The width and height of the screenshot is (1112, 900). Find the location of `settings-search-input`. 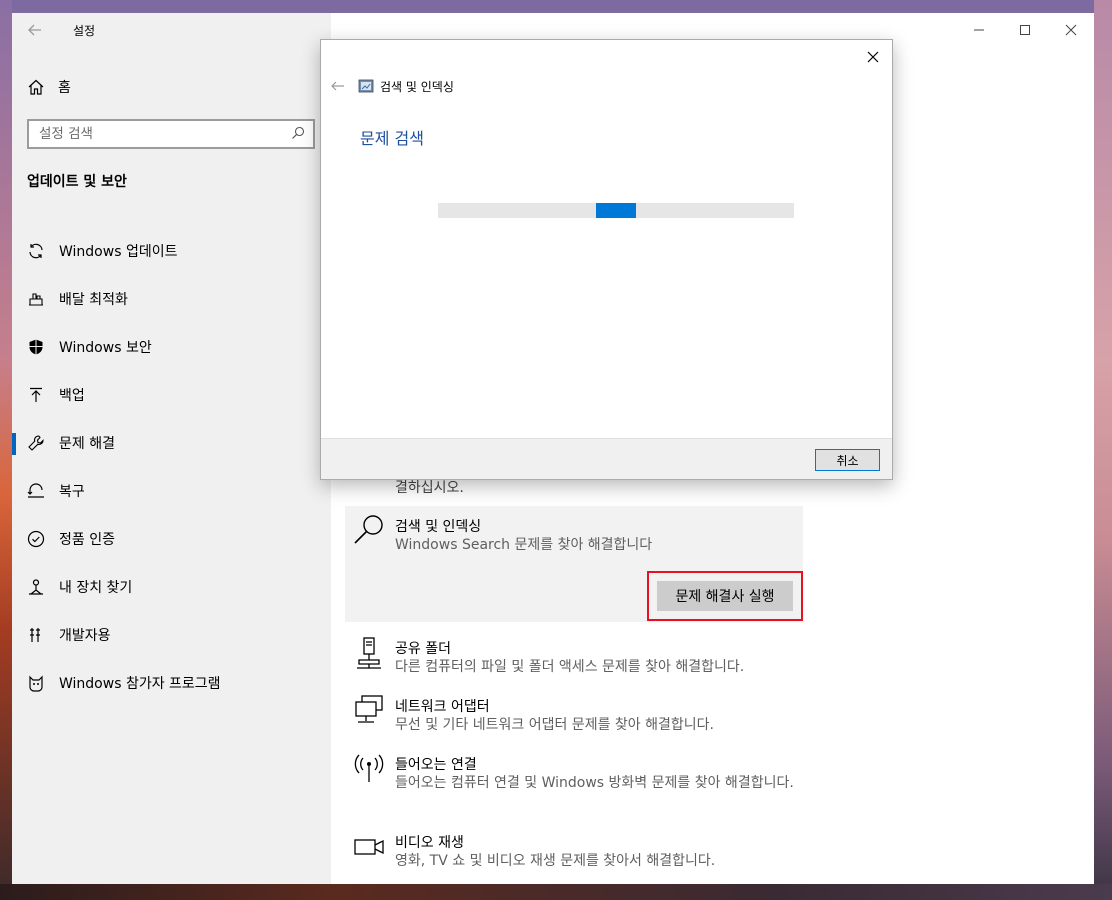

settings-search-input is located at coordinates (159, 134).